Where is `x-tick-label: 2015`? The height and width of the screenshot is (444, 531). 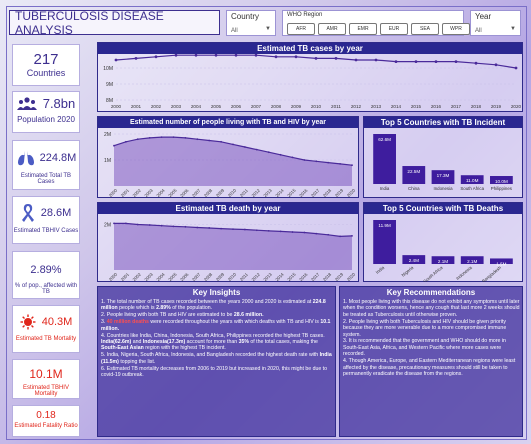
x-tick-label: 2015 is located at coordinates (291, 276).